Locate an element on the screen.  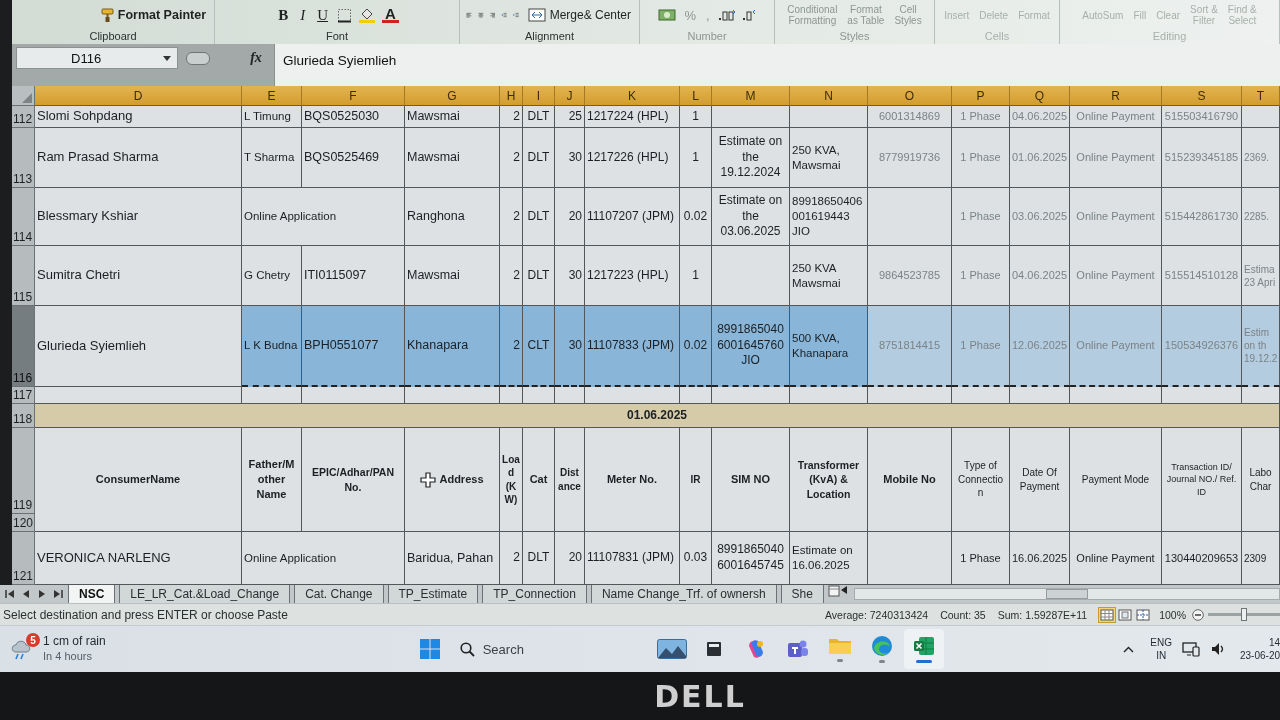
column-header: E is located at coordinates (272, 96).